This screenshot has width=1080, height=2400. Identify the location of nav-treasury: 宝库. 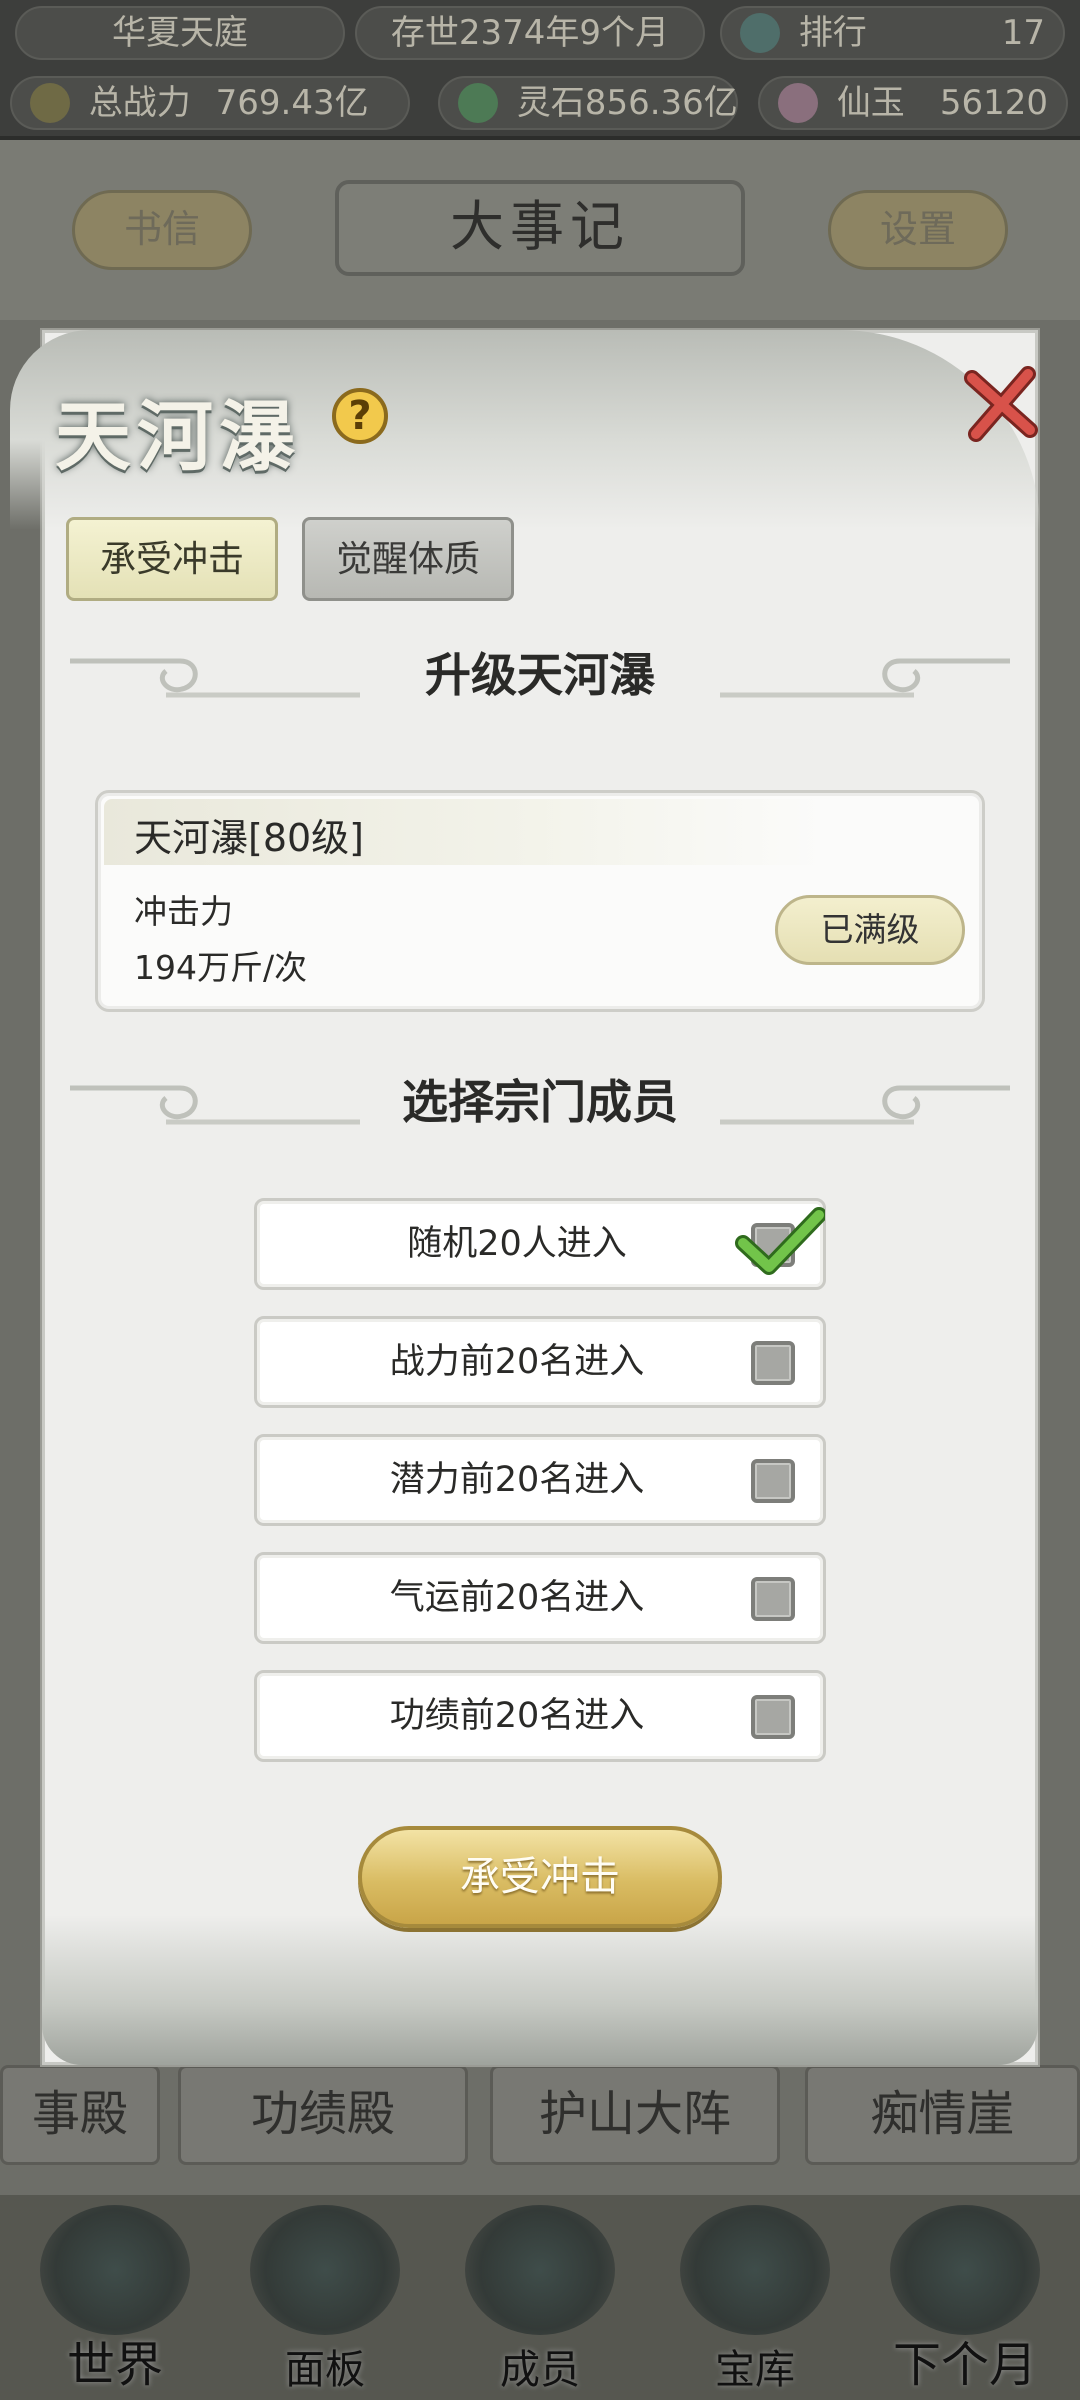
(755, 2300).